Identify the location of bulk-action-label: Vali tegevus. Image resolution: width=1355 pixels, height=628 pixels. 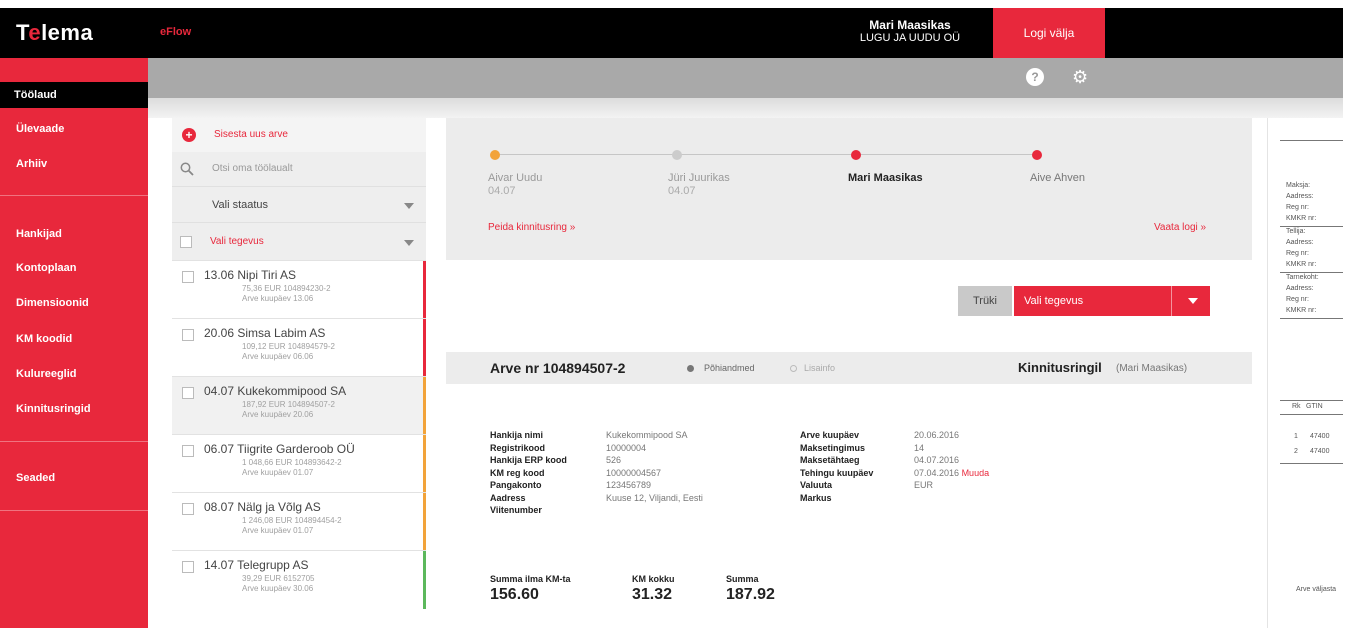
(237, 241).